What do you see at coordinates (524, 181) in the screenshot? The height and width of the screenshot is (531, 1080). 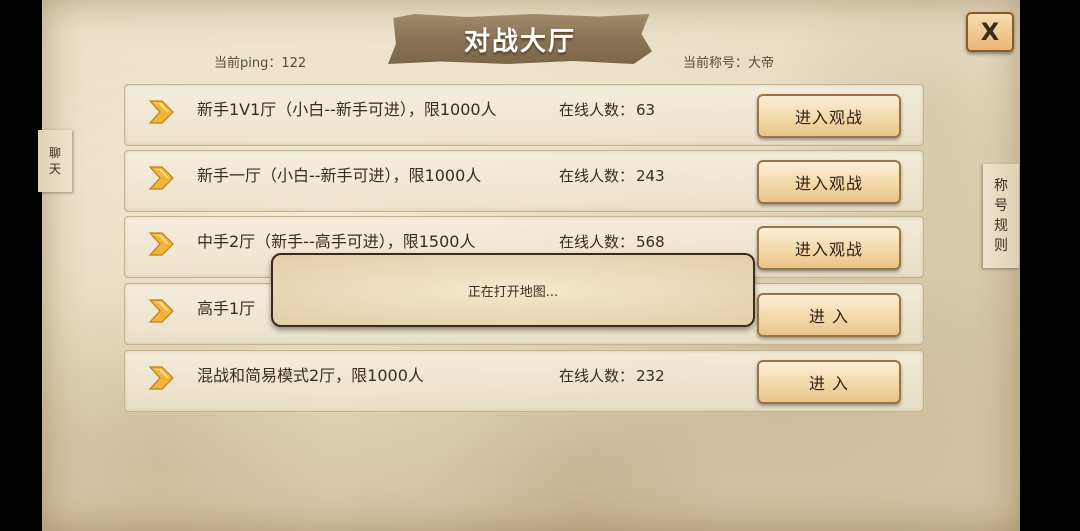 I see `room-row: 新手一厅（小白--新手可进），限1000人 在线人数： 243 进入观战` at bounding box center [524, 181].